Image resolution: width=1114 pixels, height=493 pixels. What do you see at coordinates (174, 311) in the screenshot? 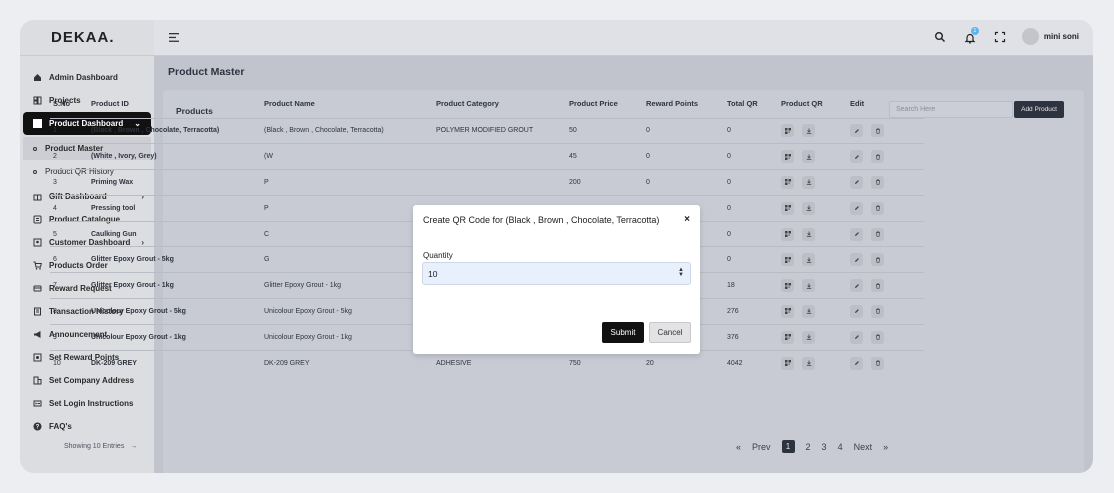
I see `cell-product-id: Unicolour Epoxy Grout - 5kg` at bounding box center [174, 311].